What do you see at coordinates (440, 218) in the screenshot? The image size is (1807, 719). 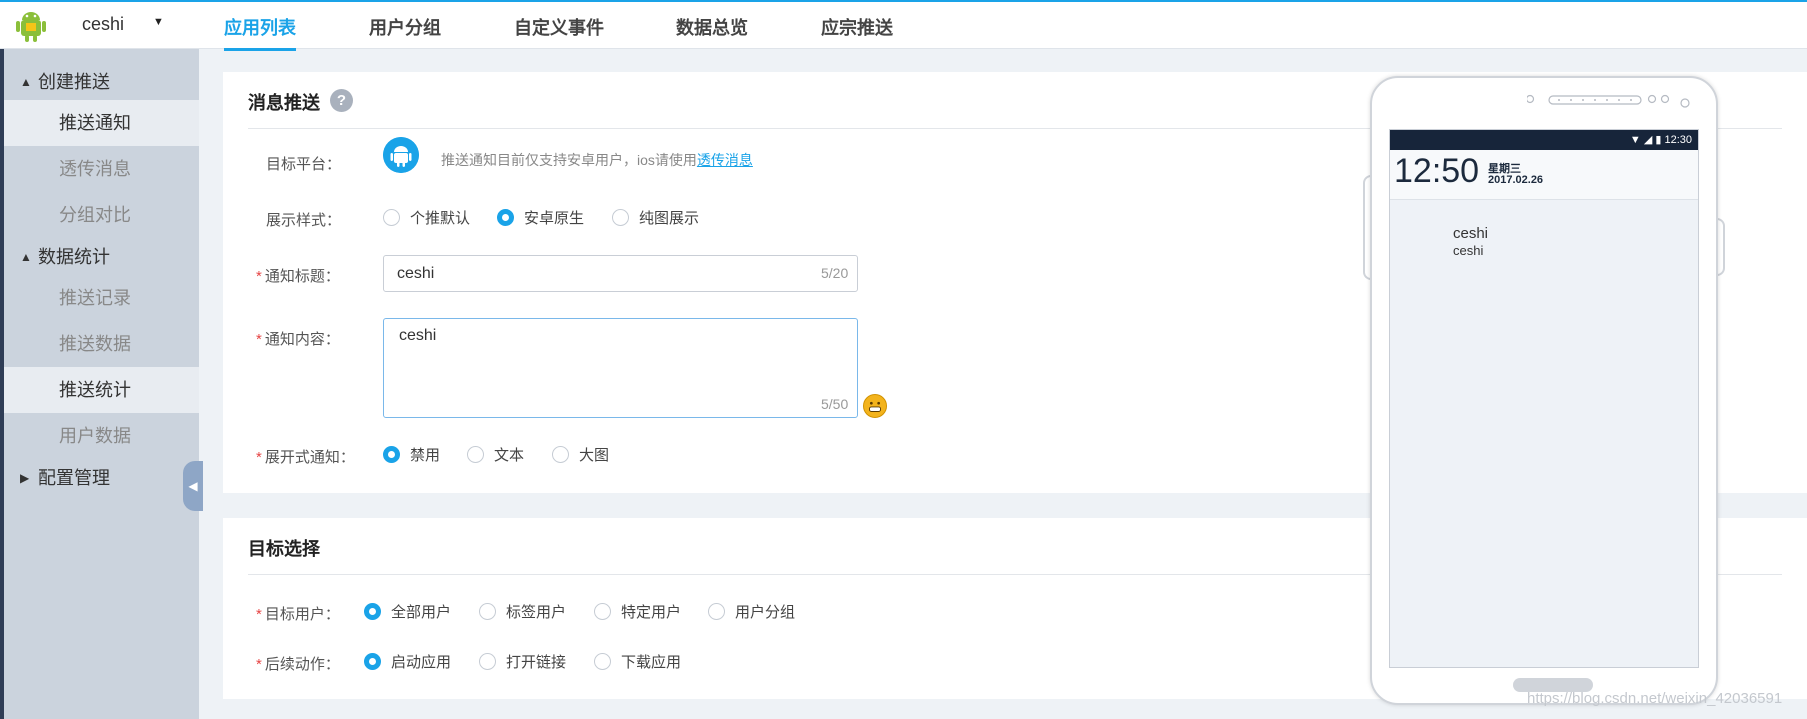 I see `radio-label: 个推默认` at bounding box center [440, 218].